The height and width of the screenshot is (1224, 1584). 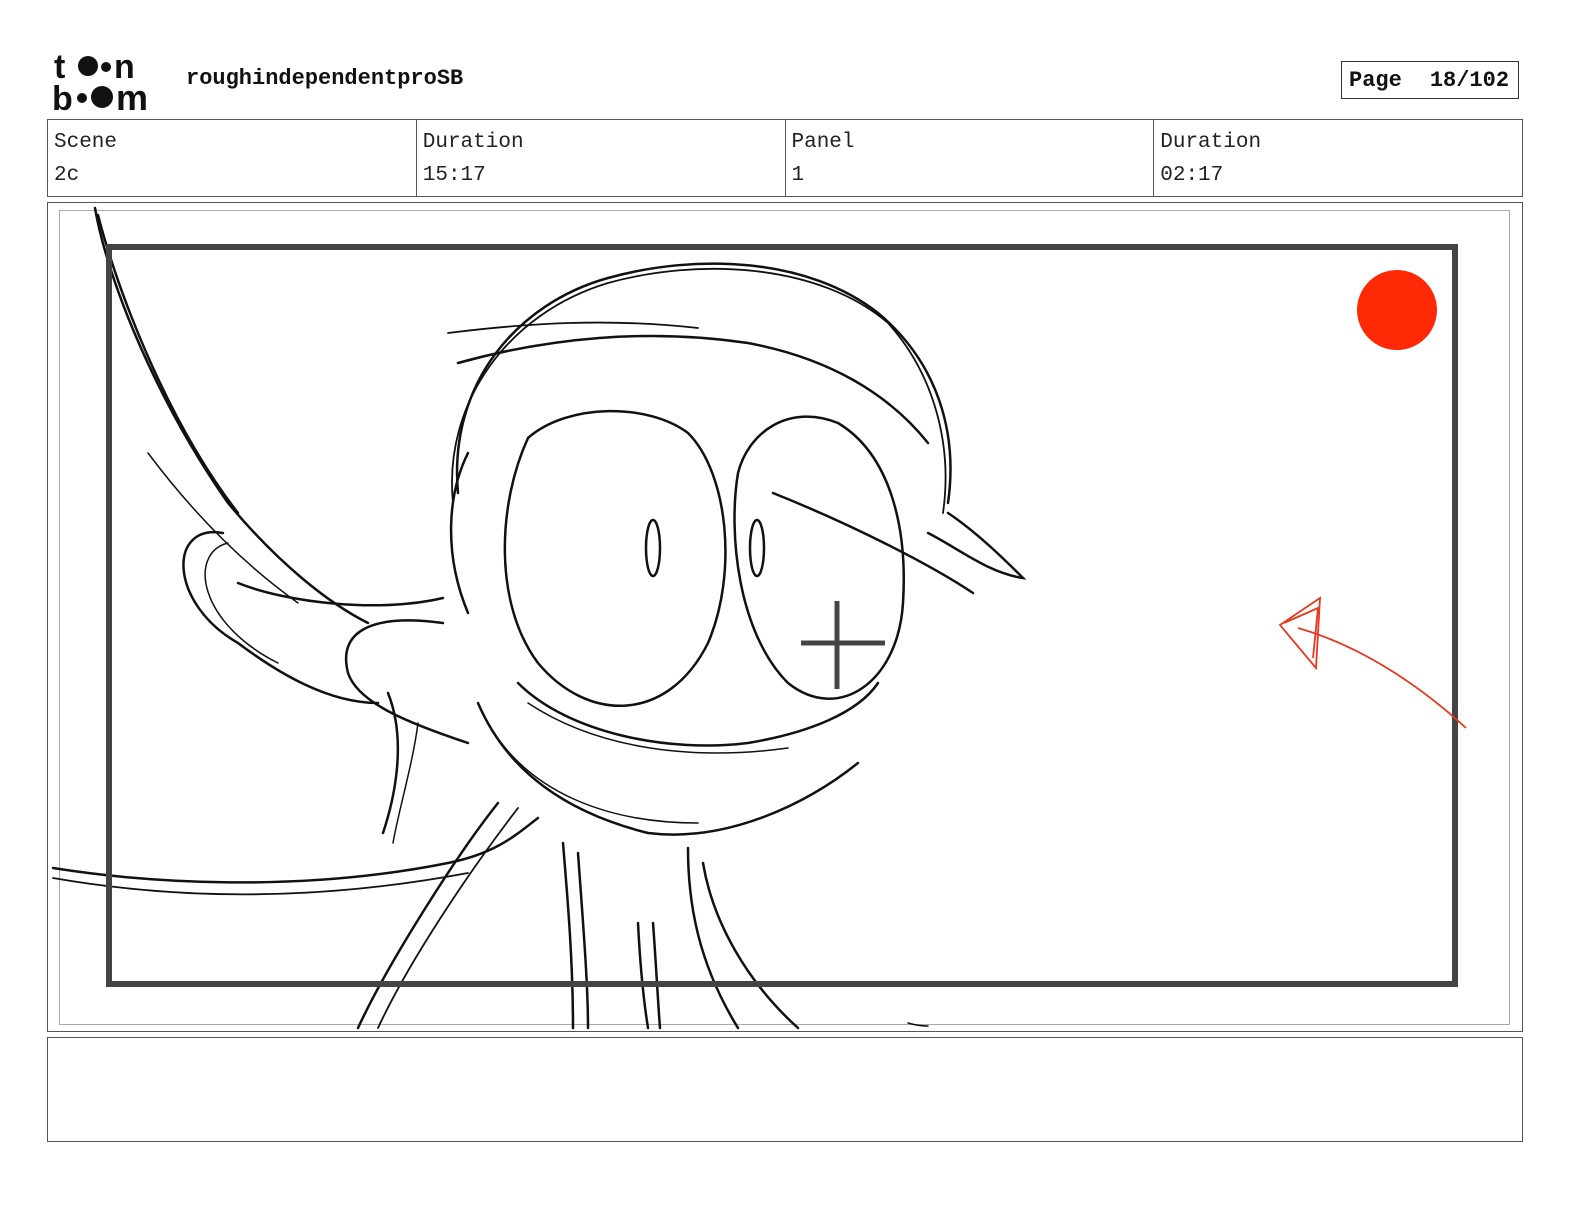 I want to click on scene-duration-label: Duration, so click(x=473, y=142).